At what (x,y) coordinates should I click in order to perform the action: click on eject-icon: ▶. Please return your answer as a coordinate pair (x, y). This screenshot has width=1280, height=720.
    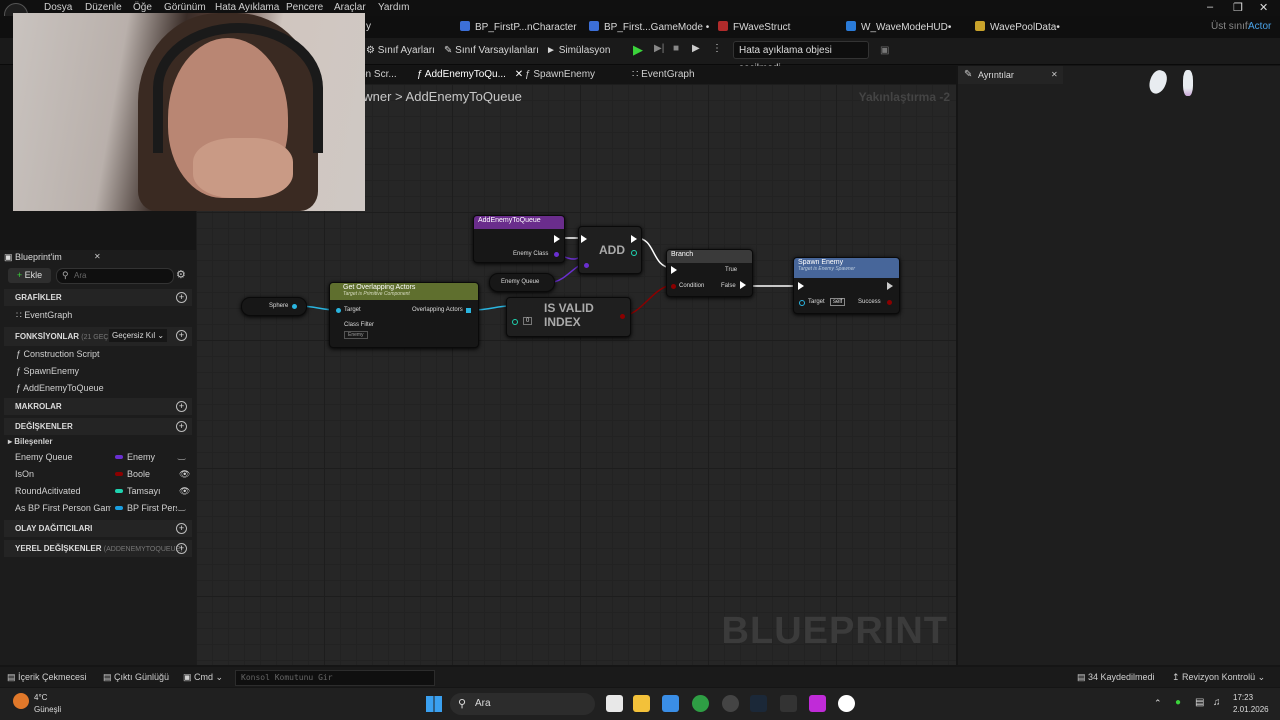
    Looking at the image, I should click on (696, 48).